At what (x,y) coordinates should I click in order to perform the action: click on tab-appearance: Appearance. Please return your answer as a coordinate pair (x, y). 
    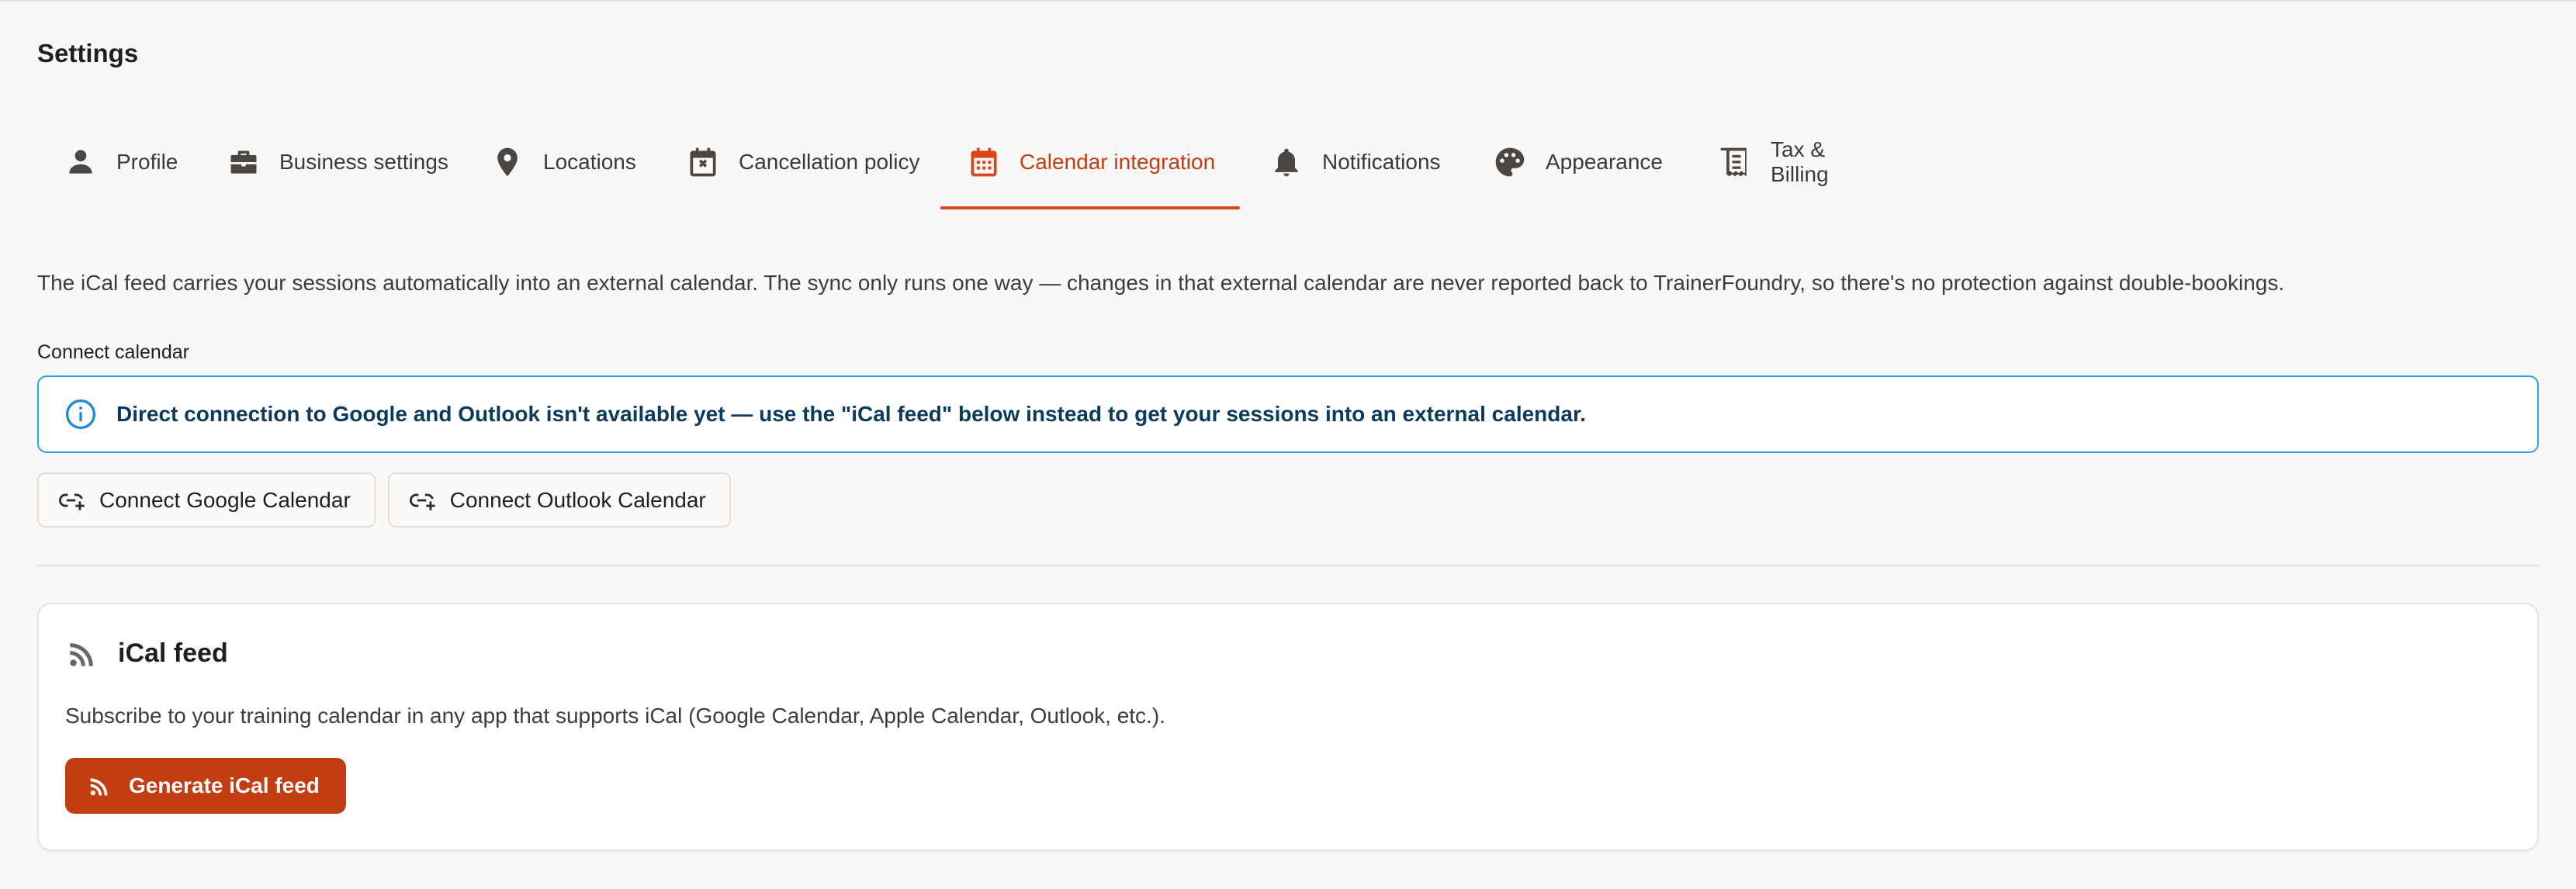
    Looking at the image, I should click on (1577, 162).